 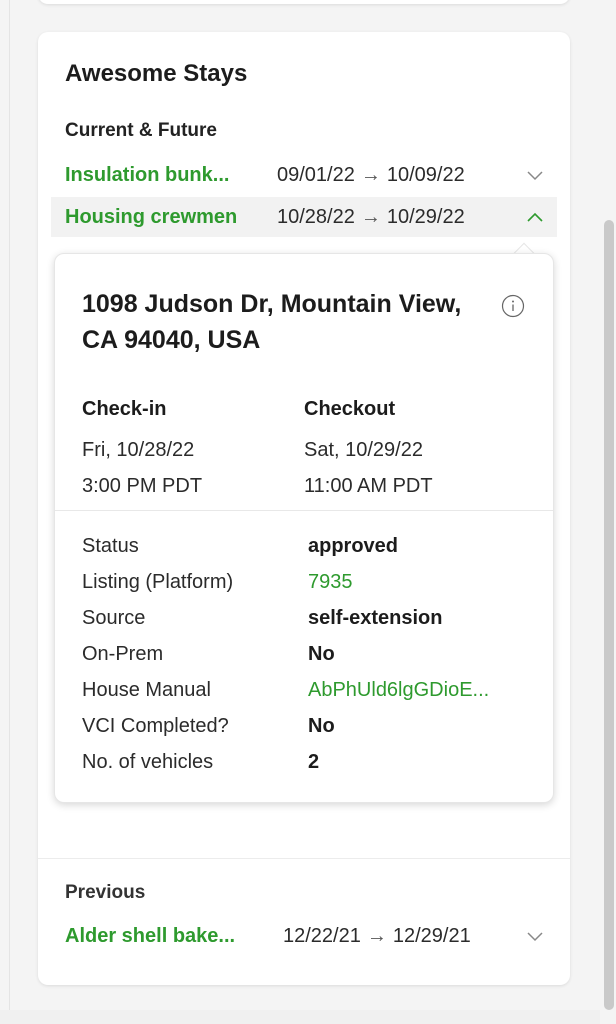 I want to click on detail-row-source: Source self-extension, so click(x=312, y=618).